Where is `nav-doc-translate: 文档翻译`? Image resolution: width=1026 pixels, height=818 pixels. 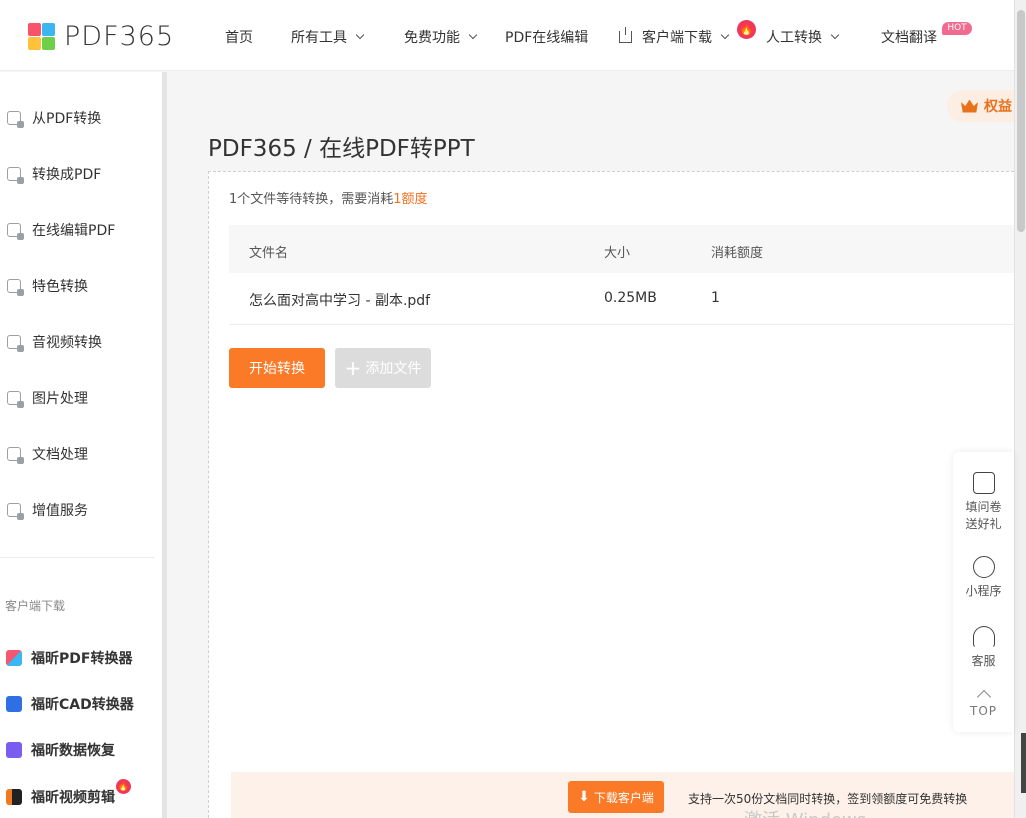 nav-doc-translate: 文档翻译 is located at coordinates (909, 37).